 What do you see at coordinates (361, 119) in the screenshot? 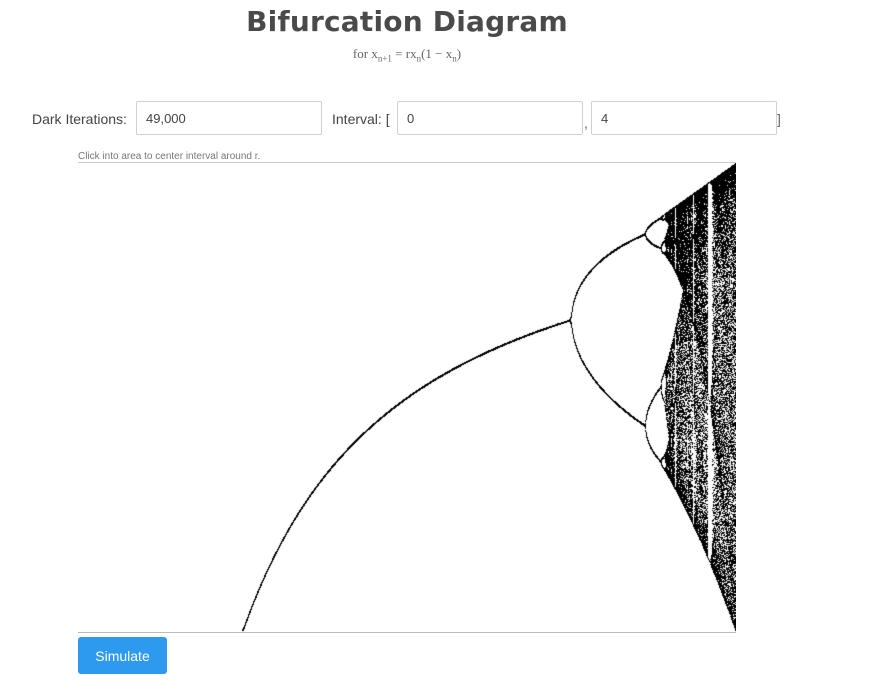
I see `interval-label: Interval: [` at bounding box center [361, 119].